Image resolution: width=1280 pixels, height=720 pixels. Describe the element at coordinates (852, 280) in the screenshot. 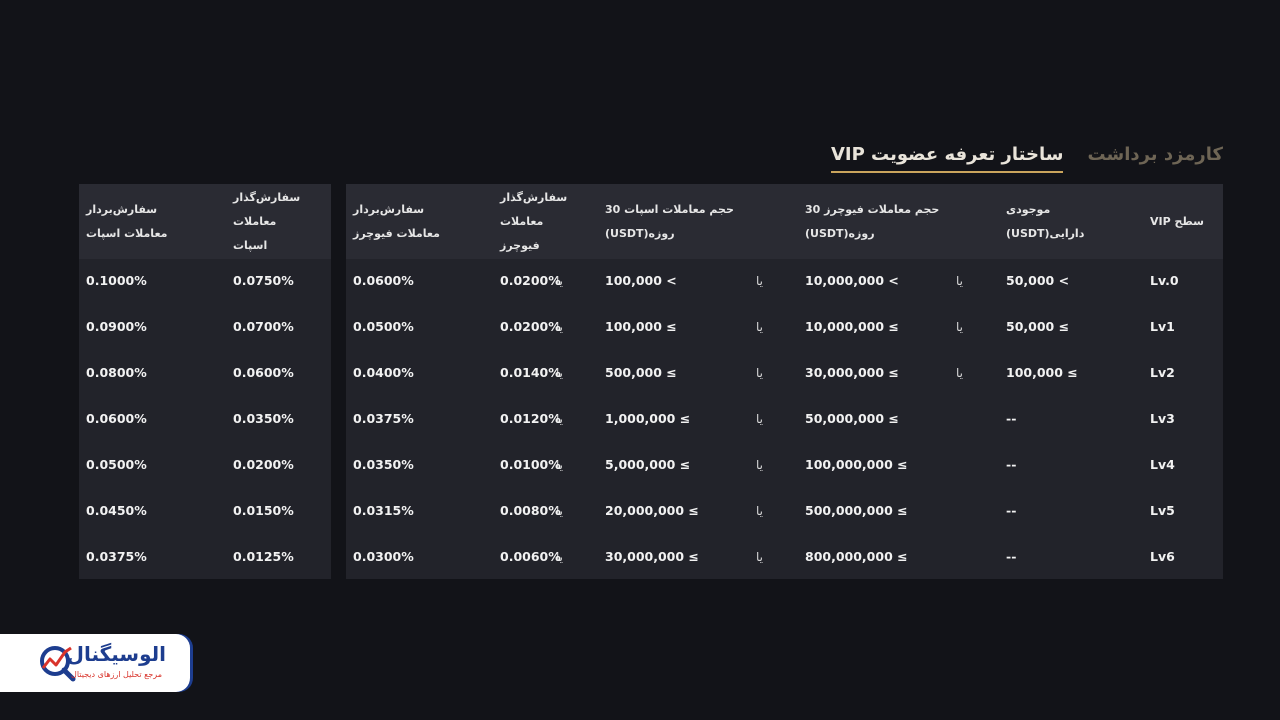

I see `cell-futures-volume: 10,000,000 <` at that location.